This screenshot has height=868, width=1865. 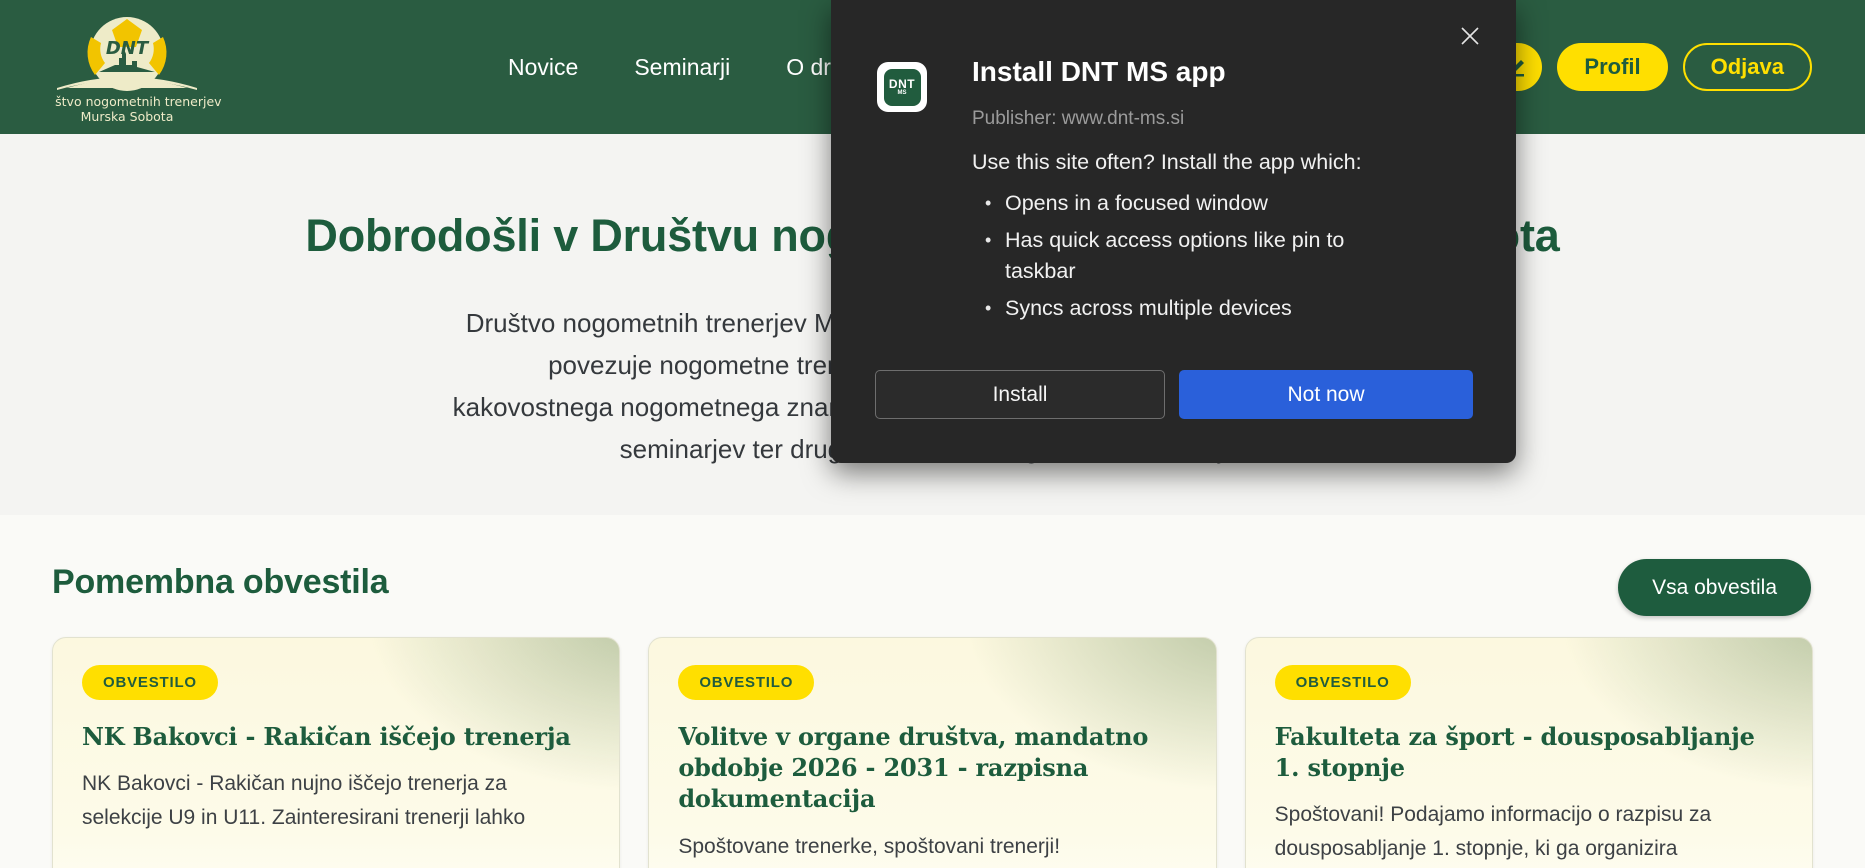 I want to click on benefit-item: Opens in a focused window, so click(x=1183, y=203).